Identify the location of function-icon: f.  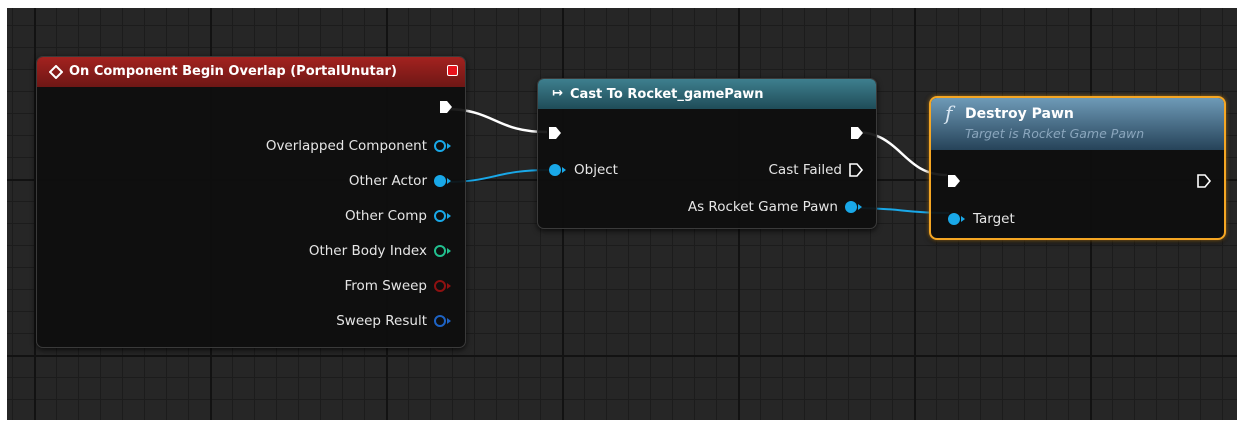
(949, 113).